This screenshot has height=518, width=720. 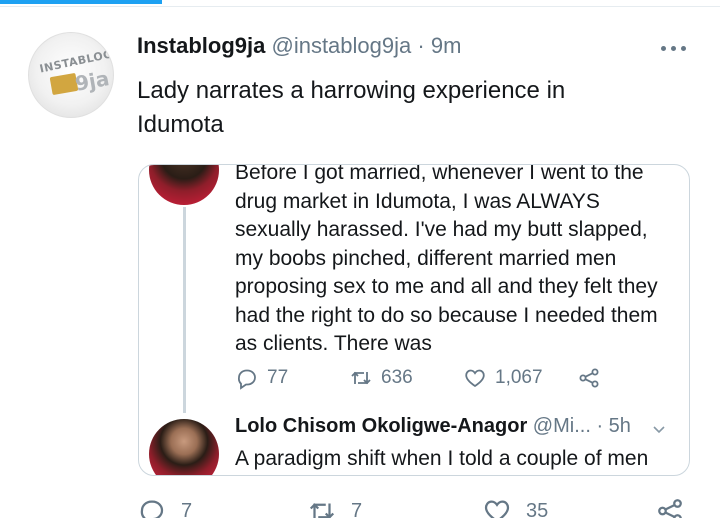 I want to click on quoted-retweet-button: 636, so click(x=406, y=378).